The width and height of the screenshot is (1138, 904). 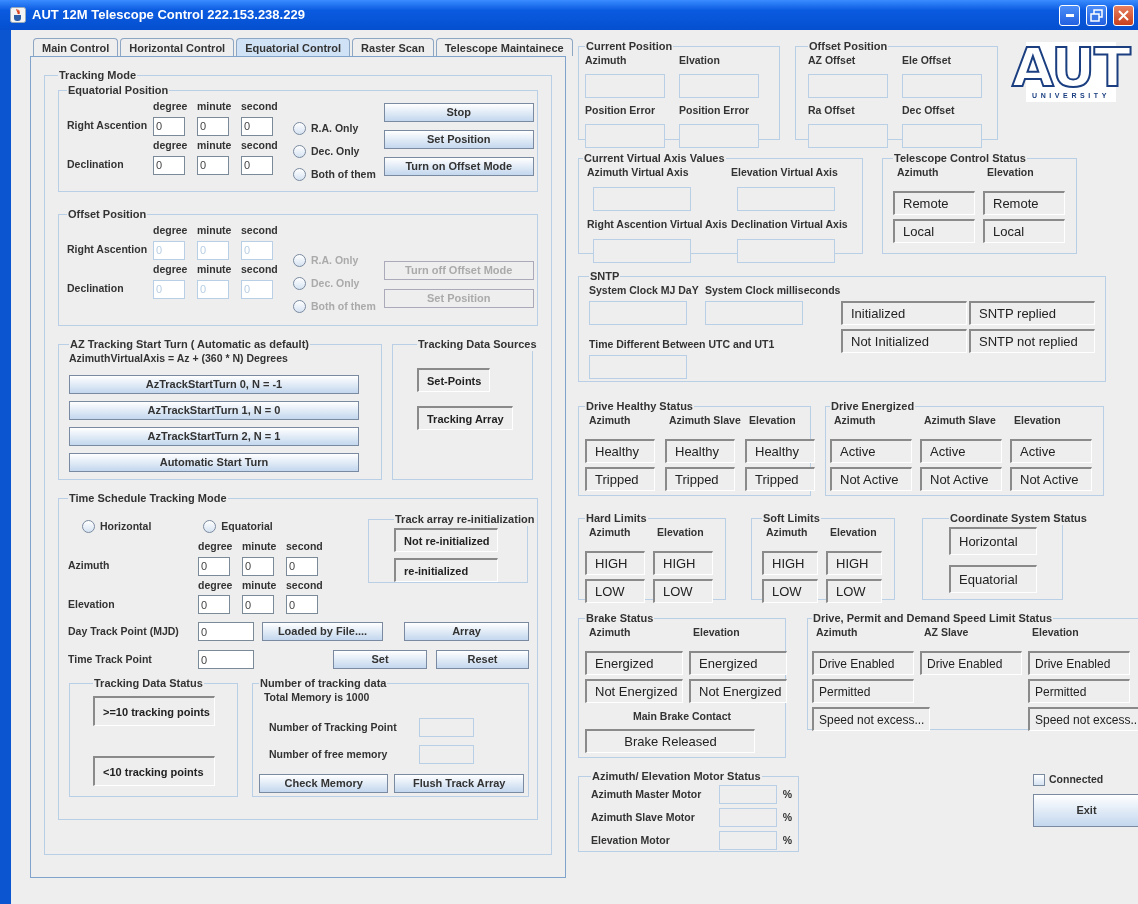 I want to click on status-indicator: SNTP replied, so click(x=1032, y=312).